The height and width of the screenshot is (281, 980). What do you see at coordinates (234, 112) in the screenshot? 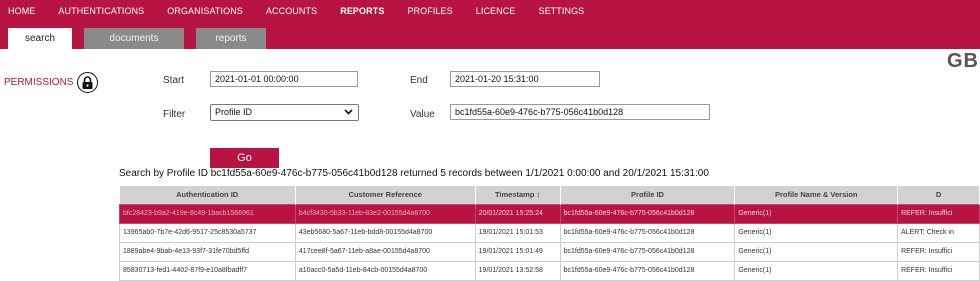
I see `filter-select-value: Profile ID` at bounding box center [234, 112].